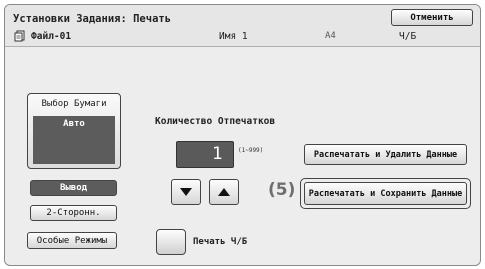  I want to click on copies-count-display: 1, so click(205, 154).